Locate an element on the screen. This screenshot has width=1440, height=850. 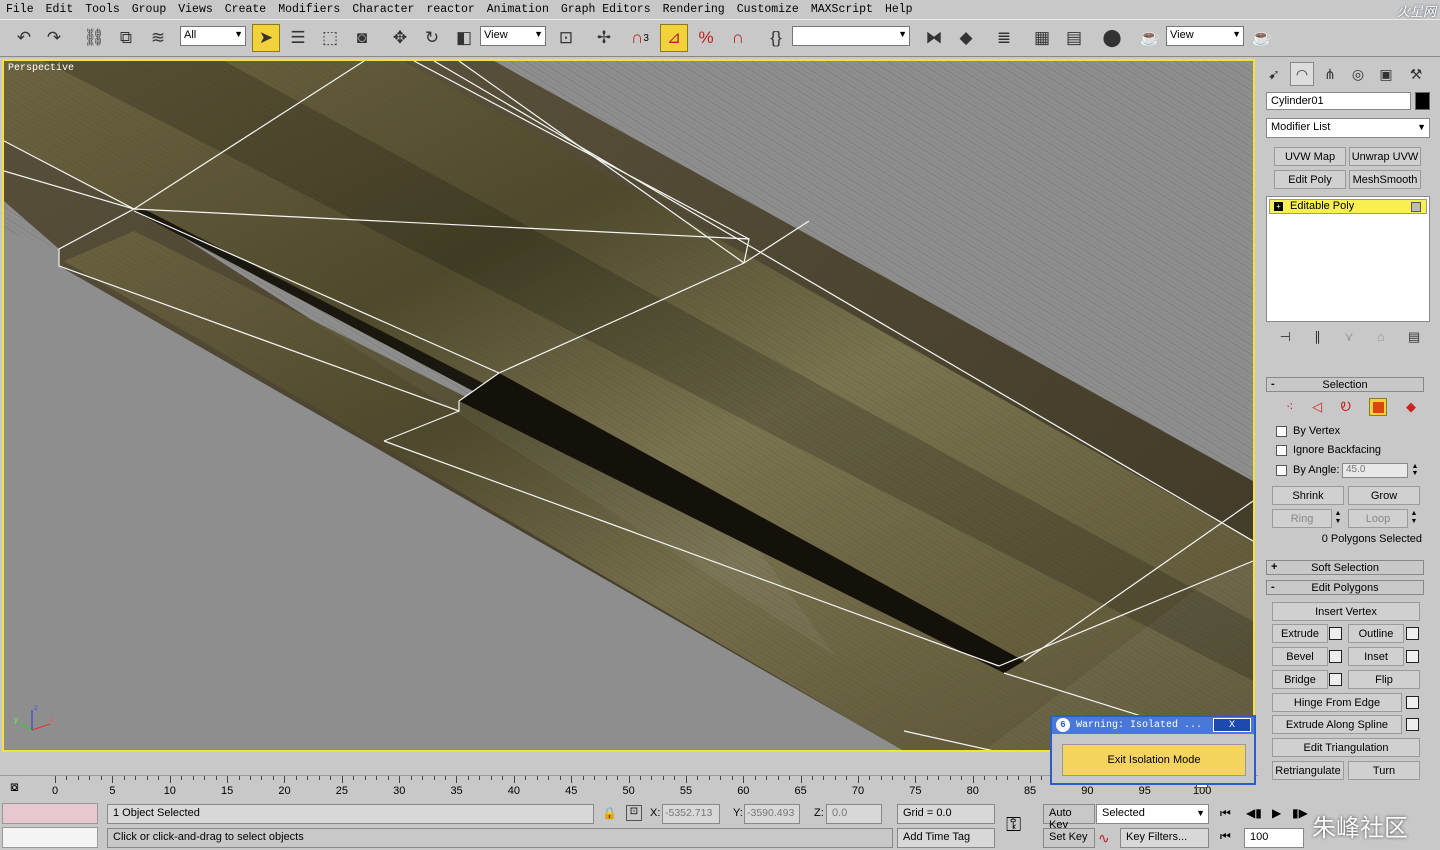
rect-region-icon: ⬚ is located at coordinates (330, 38).